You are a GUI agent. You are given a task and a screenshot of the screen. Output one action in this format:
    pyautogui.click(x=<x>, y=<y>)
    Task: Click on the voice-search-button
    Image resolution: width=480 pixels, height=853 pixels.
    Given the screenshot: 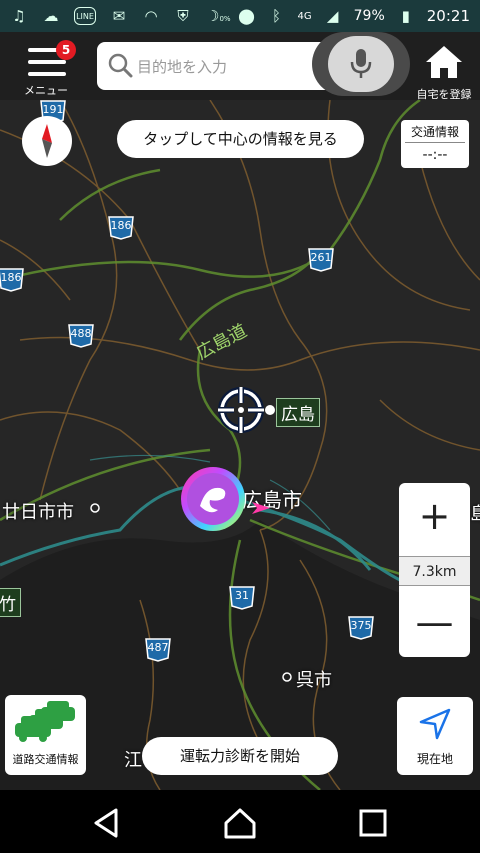 What is the action you would take?
    pyautogui.click(x=361, y=64)
    